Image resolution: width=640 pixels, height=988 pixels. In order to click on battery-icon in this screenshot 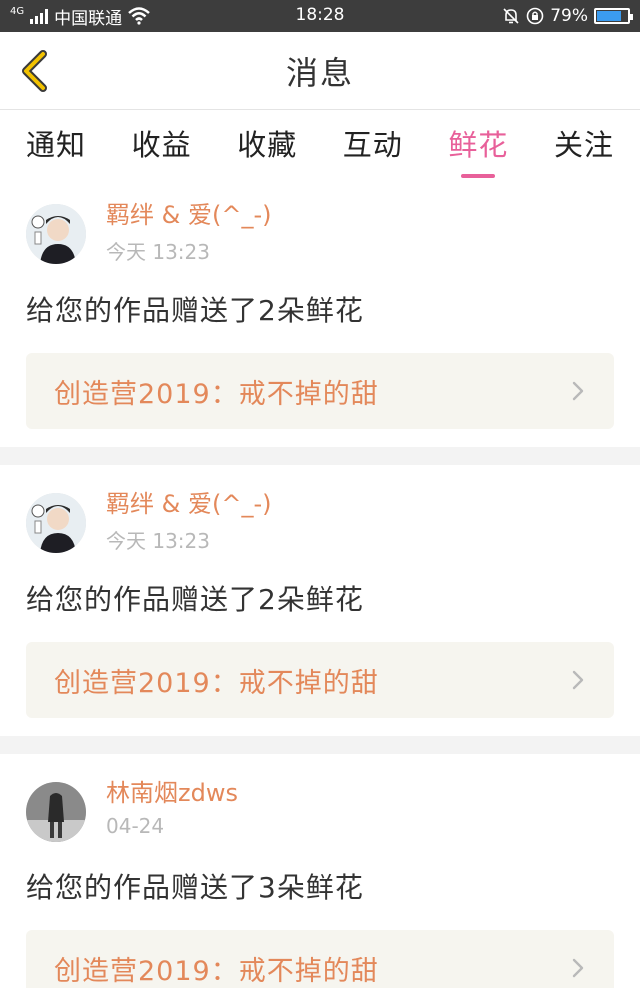, I will do `click(613, 16)`.